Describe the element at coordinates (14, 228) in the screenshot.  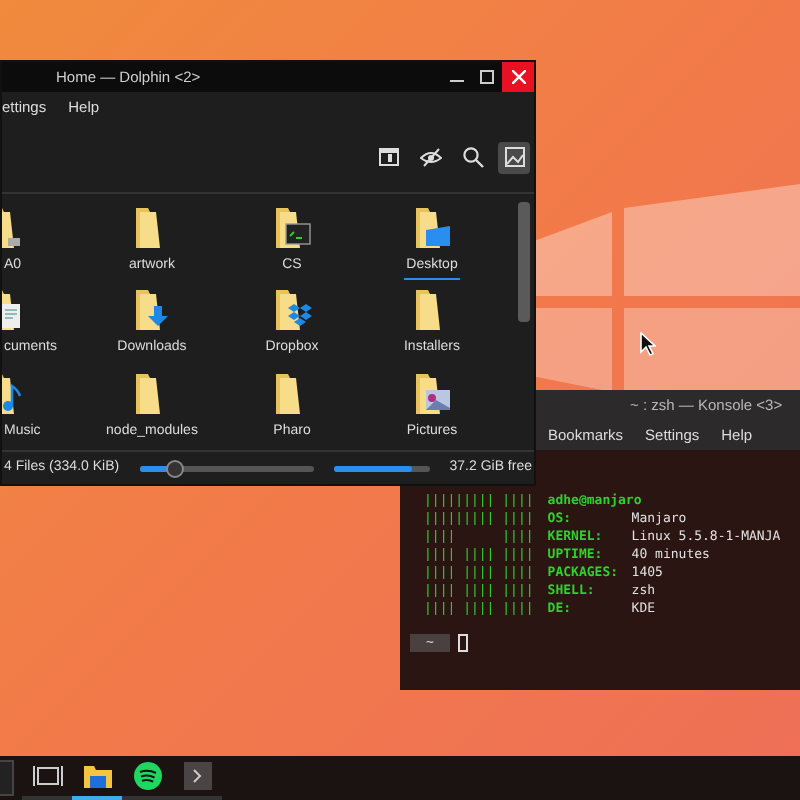
I see `folder-icon` at that location.